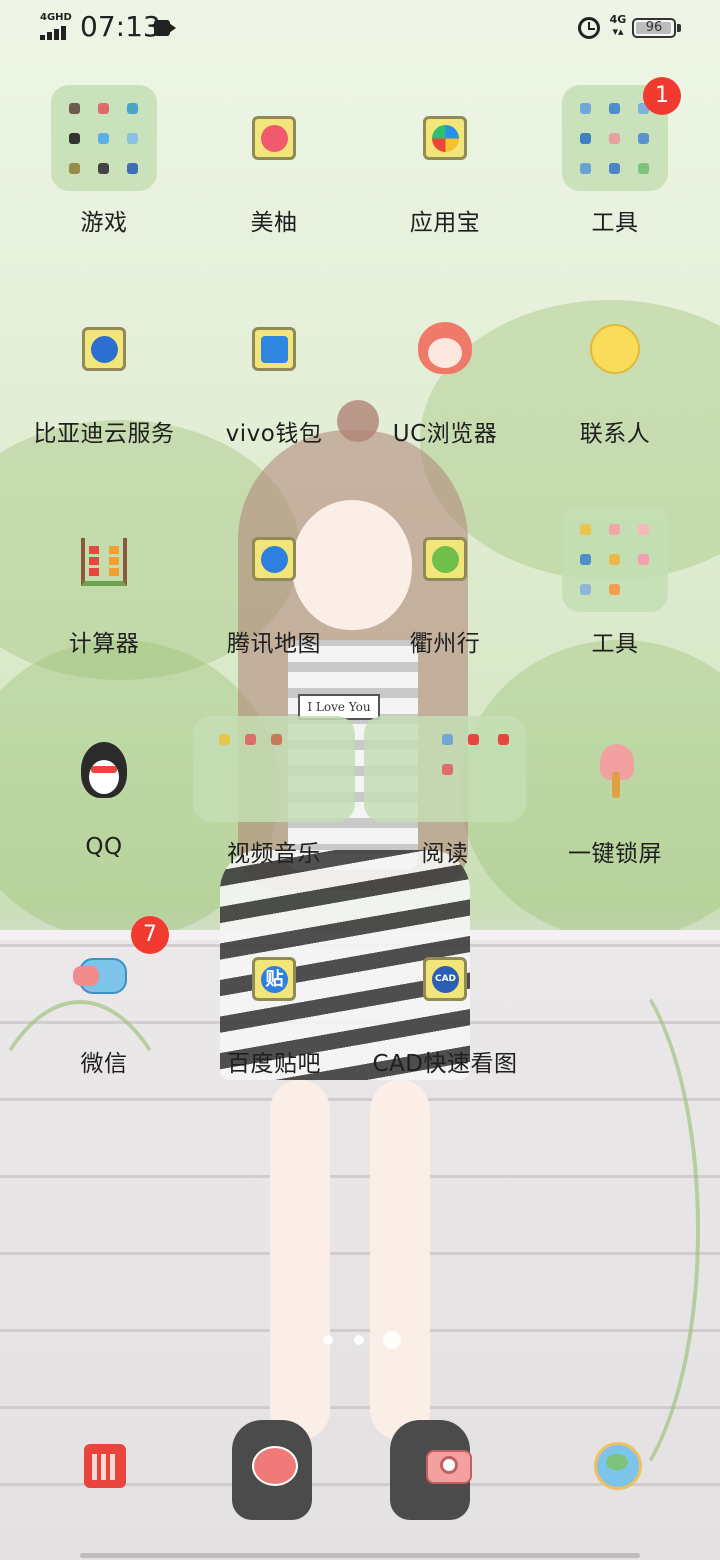  I want to click on meiyou-icon, so click(274, 138).